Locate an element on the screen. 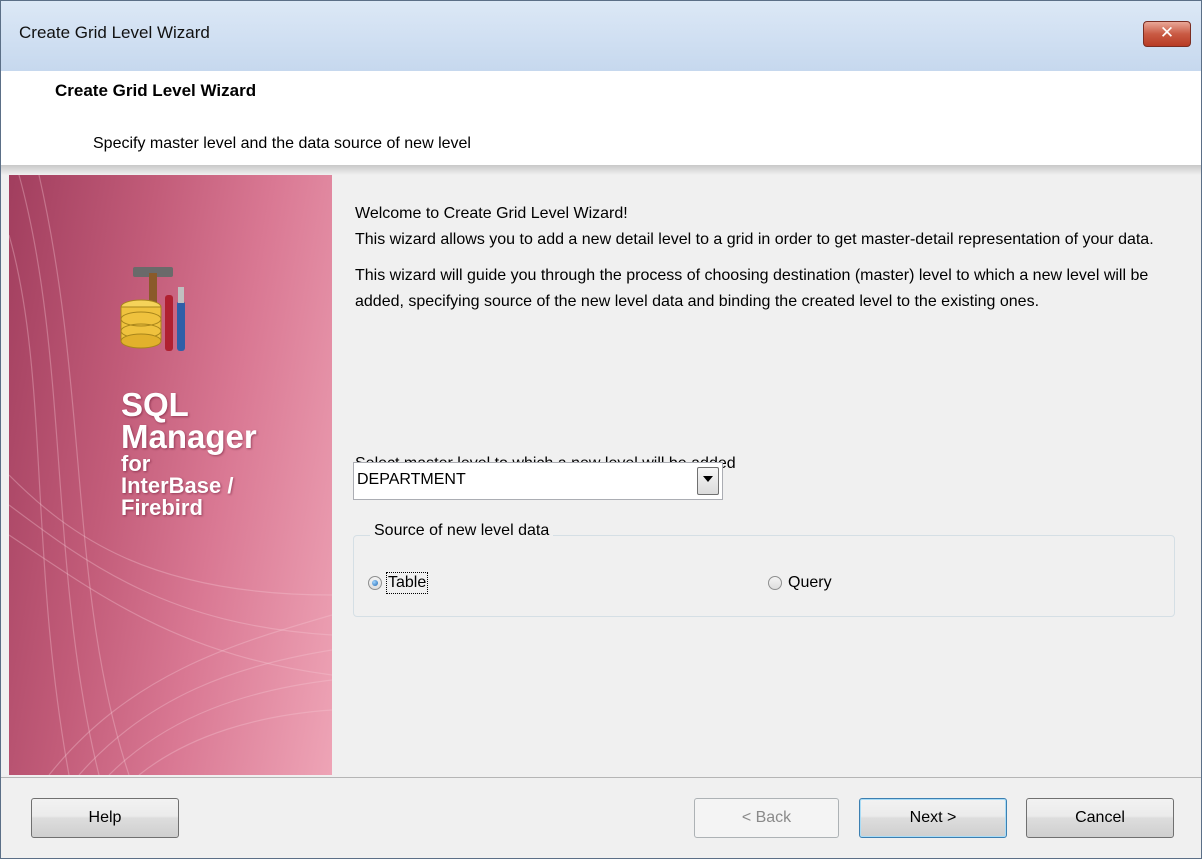 The width and height of the screenshot is (1202, 859). welcome-text: Welcome to Create Grid Level Wizard! is located at coordinates (491, 213).